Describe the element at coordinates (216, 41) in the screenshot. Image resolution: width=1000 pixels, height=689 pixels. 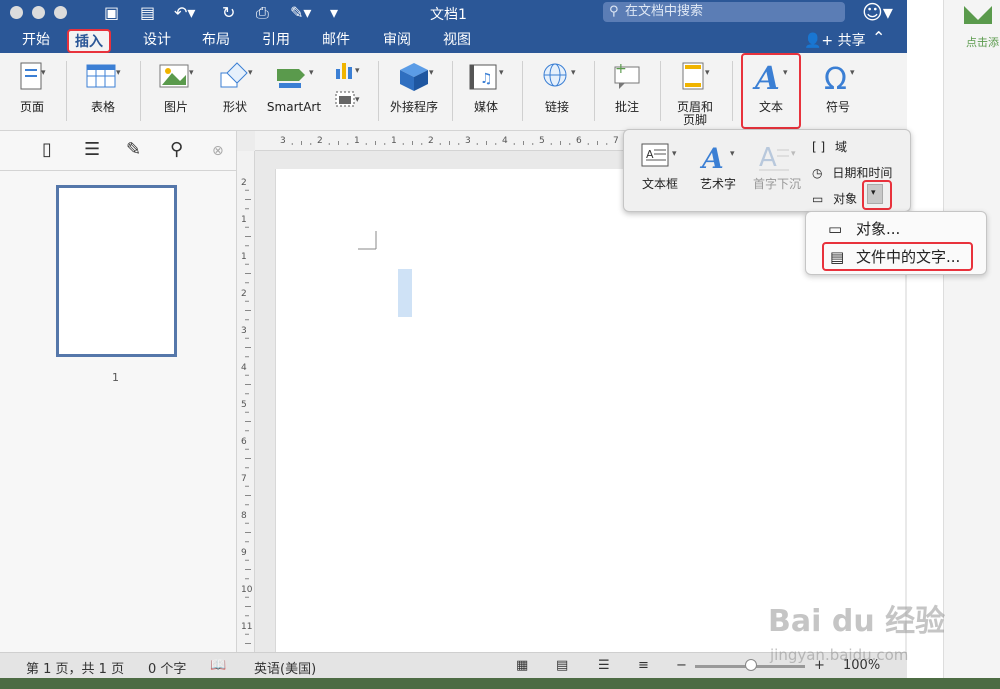
I see `tab-layout: 布局` at that location.